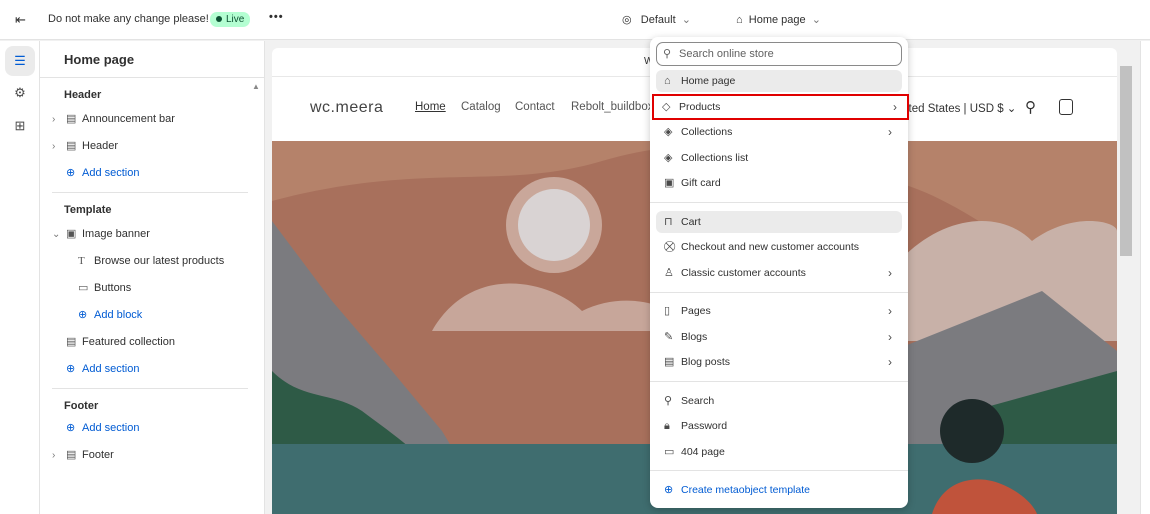  Describe the element at coordinates (779, 247) in the screenshot. I see `menu-item-checkout: ⛒ Checkout and new customer accounts` at that location.